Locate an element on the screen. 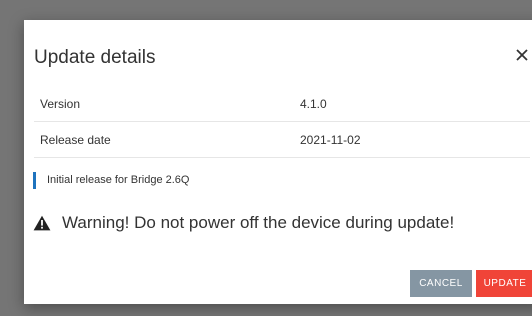 This screenshot has width=532, height=316. release-note: Initial release for Bridge 2.6Q is located at coordinates (111, 180).